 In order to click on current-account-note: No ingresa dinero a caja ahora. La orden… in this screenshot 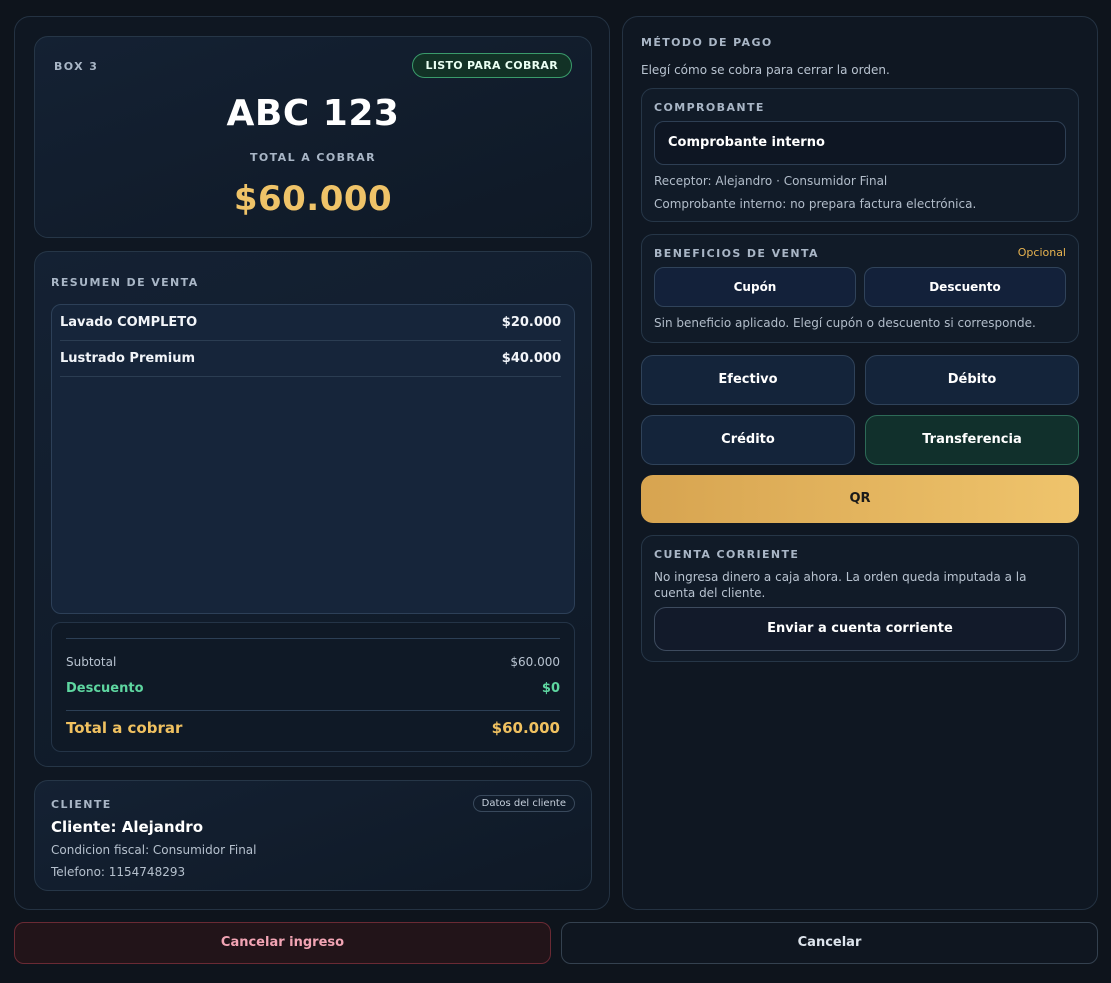, I will do `click(840, 585)`.